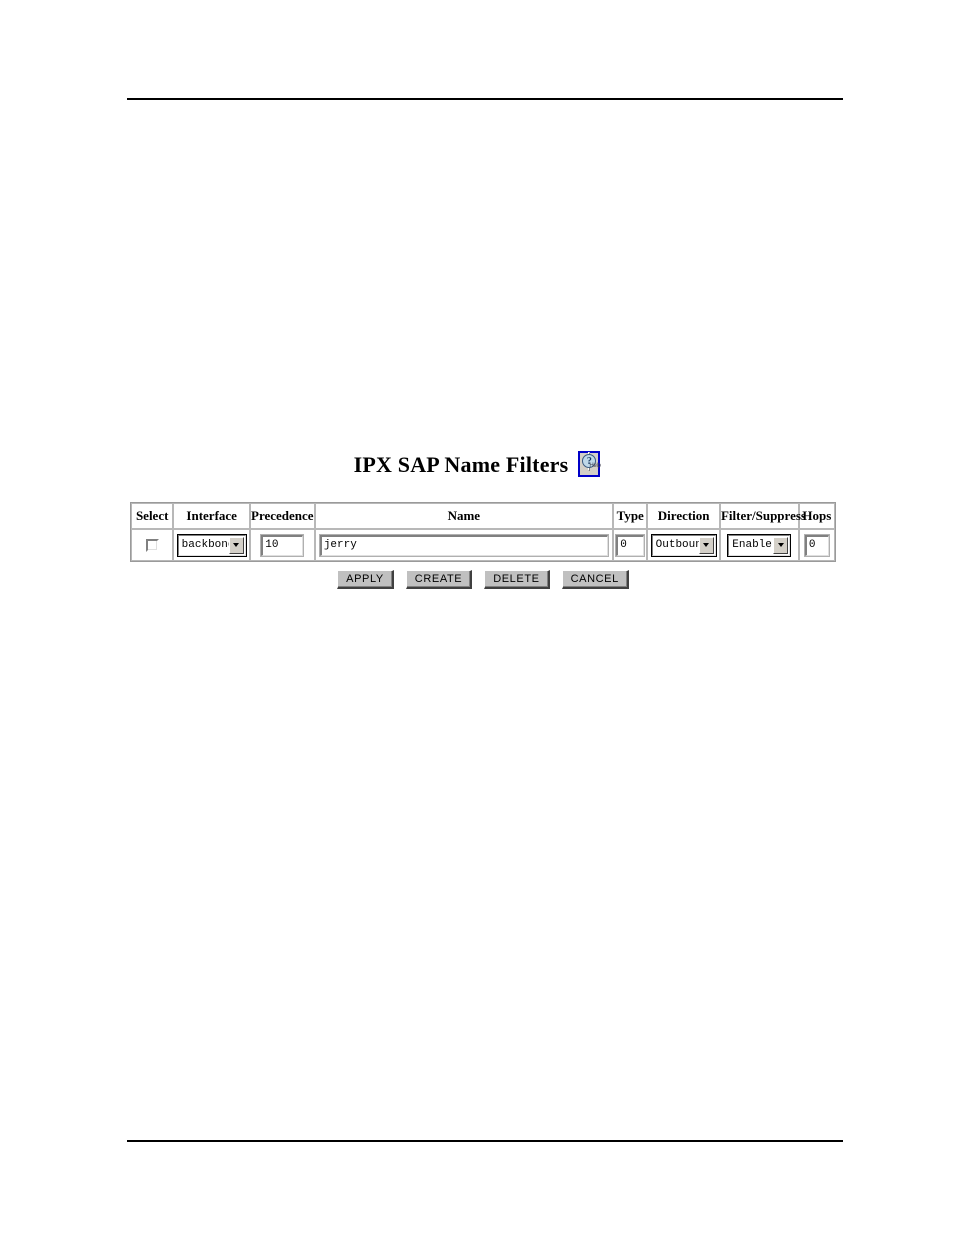 The width and height of the screenshot is (954, 1235). What do you see at coordinates (464, 516) in the screenshot?
I see `column-header-name: Name` at bounding box center [464, 516].